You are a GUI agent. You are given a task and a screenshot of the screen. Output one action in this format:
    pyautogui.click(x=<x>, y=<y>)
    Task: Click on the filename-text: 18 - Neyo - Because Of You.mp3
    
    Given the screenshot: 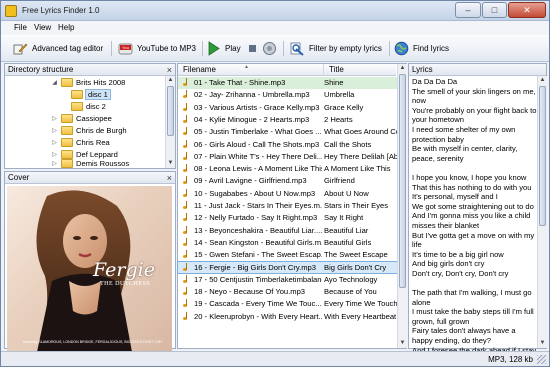 What is the action you would take?
    pyautogui.click(x=250, y=292)
    